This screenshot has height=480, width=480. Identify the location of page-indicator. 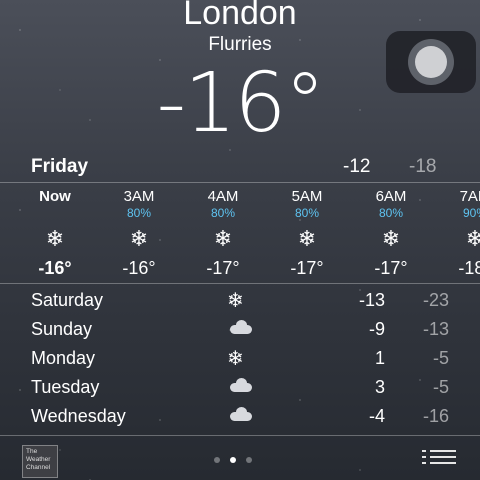
(238, 459).